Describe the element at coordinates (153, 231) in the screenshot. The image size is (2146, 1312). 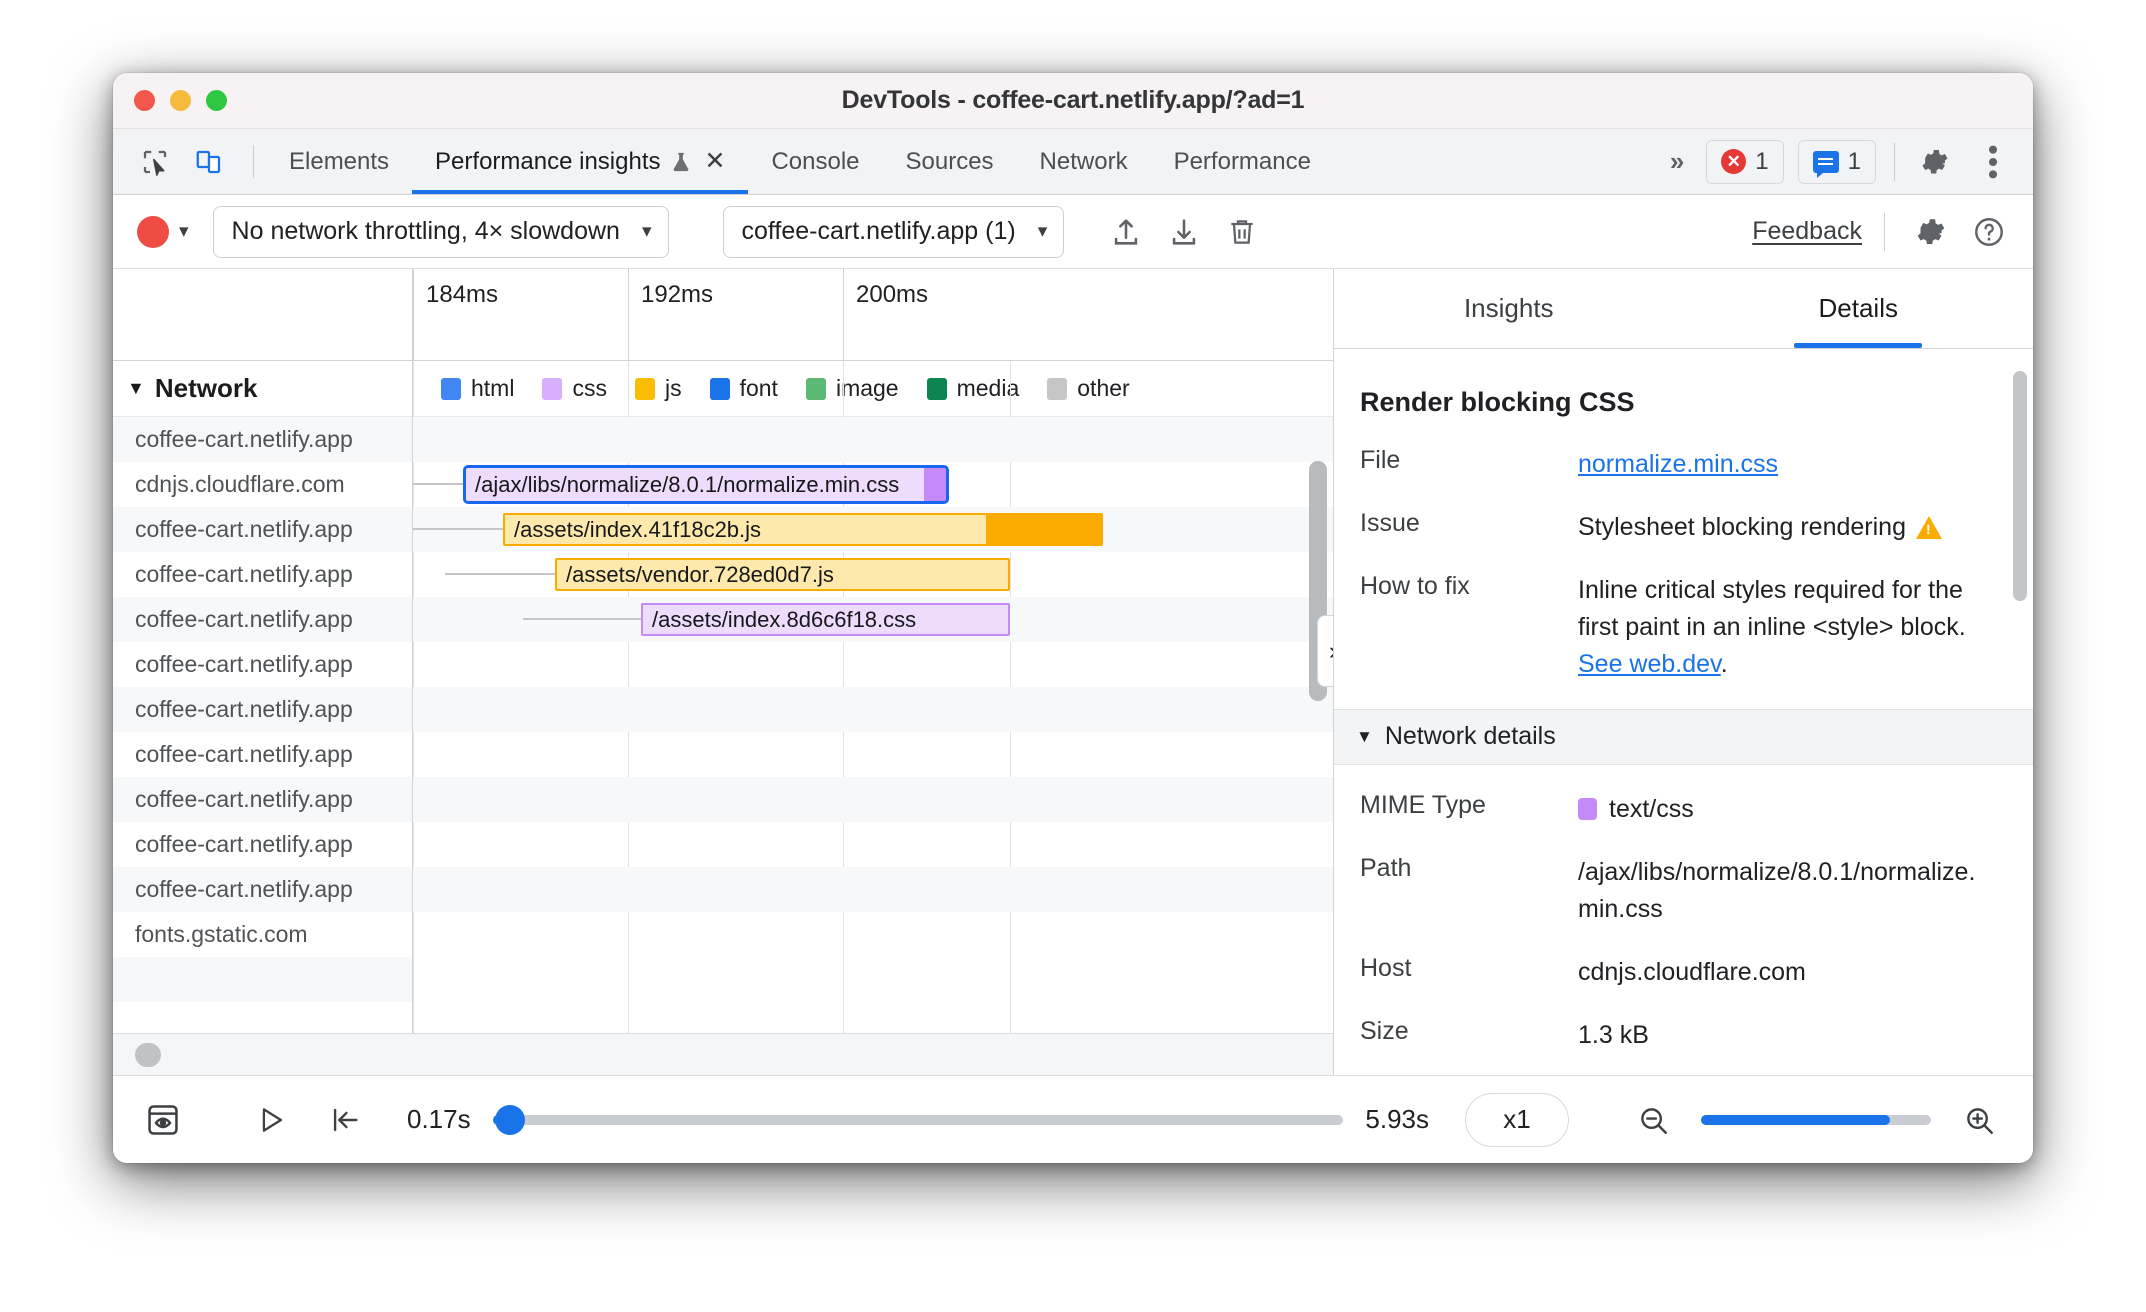
I see `record-button` at that location.